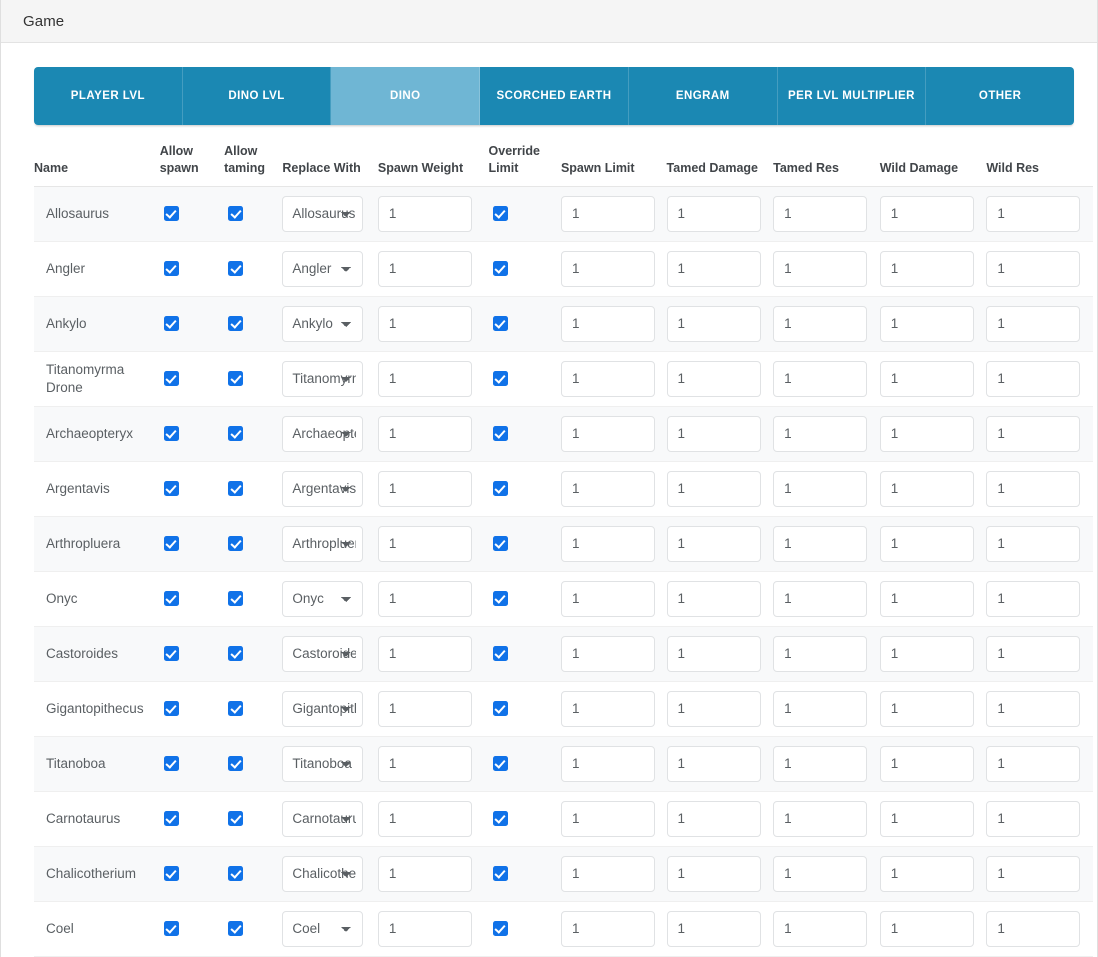  What do you see at coordinates (323, 213) in the screenshot?
I see `replace-with-select: Allosaurus` at bounding box center [323, 213].